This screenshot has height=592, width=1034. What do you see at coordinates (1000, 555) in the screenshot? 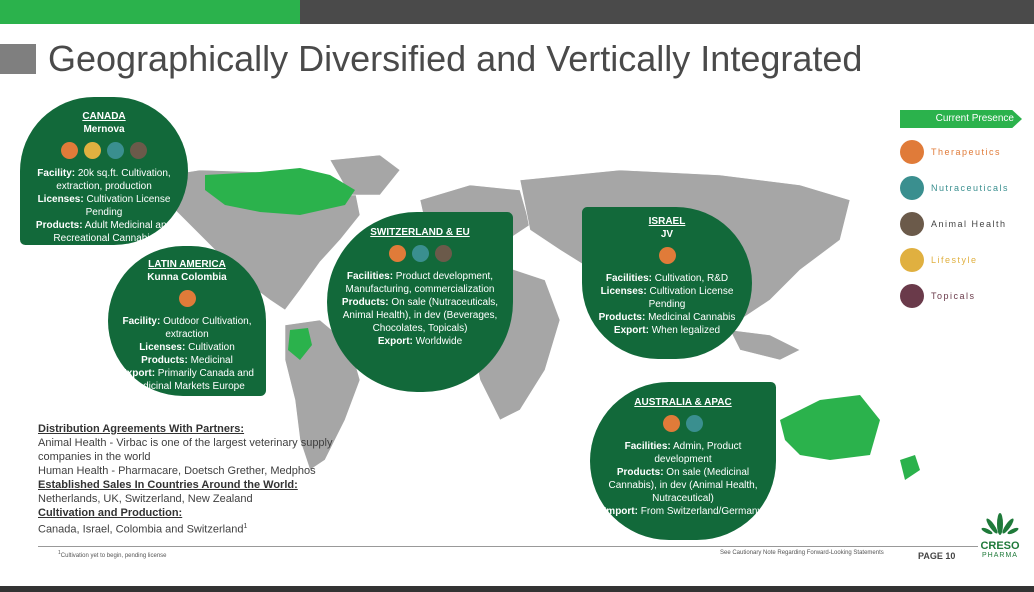
I see `logo-sub: PHARMA` at bounding box center [1000, 555].